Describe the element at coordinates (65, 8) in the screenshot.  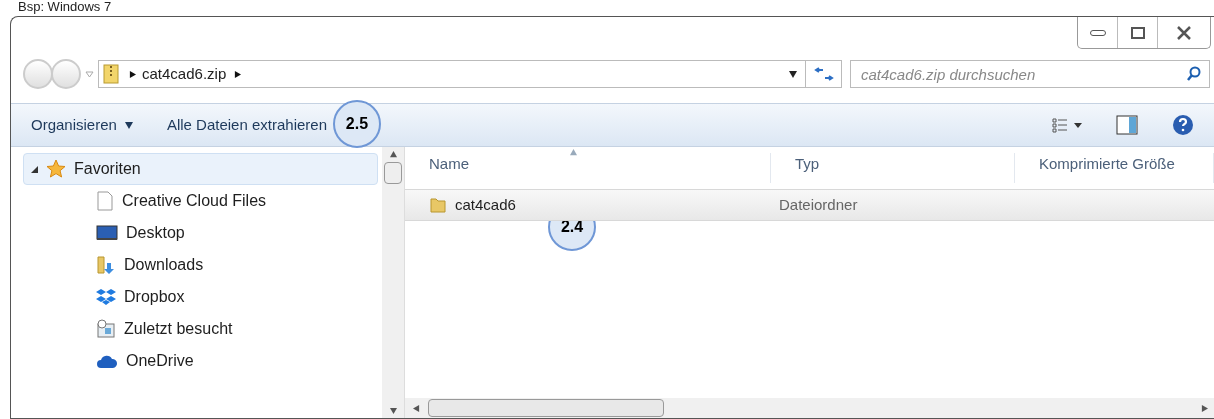
I see `caption: Bsp: Windows 7` at that location.